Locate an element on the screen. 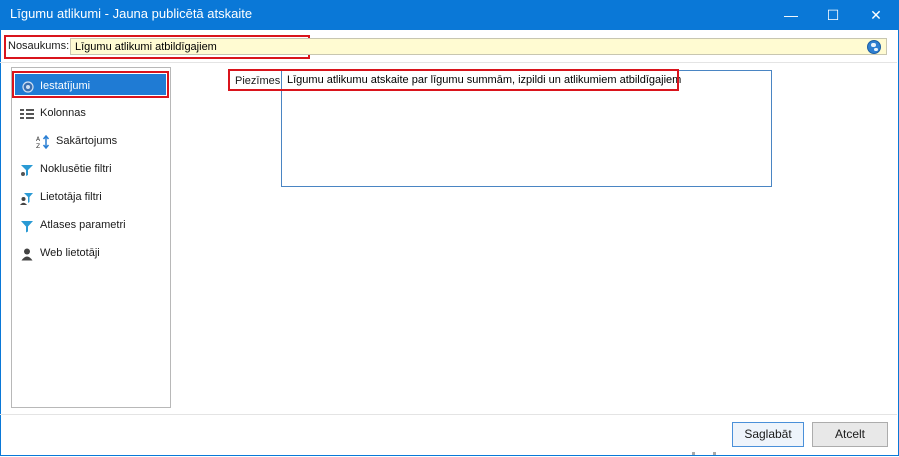  sidebar-item-web-lietotaji: Web lietotāji is located at coordinates (91, 254).